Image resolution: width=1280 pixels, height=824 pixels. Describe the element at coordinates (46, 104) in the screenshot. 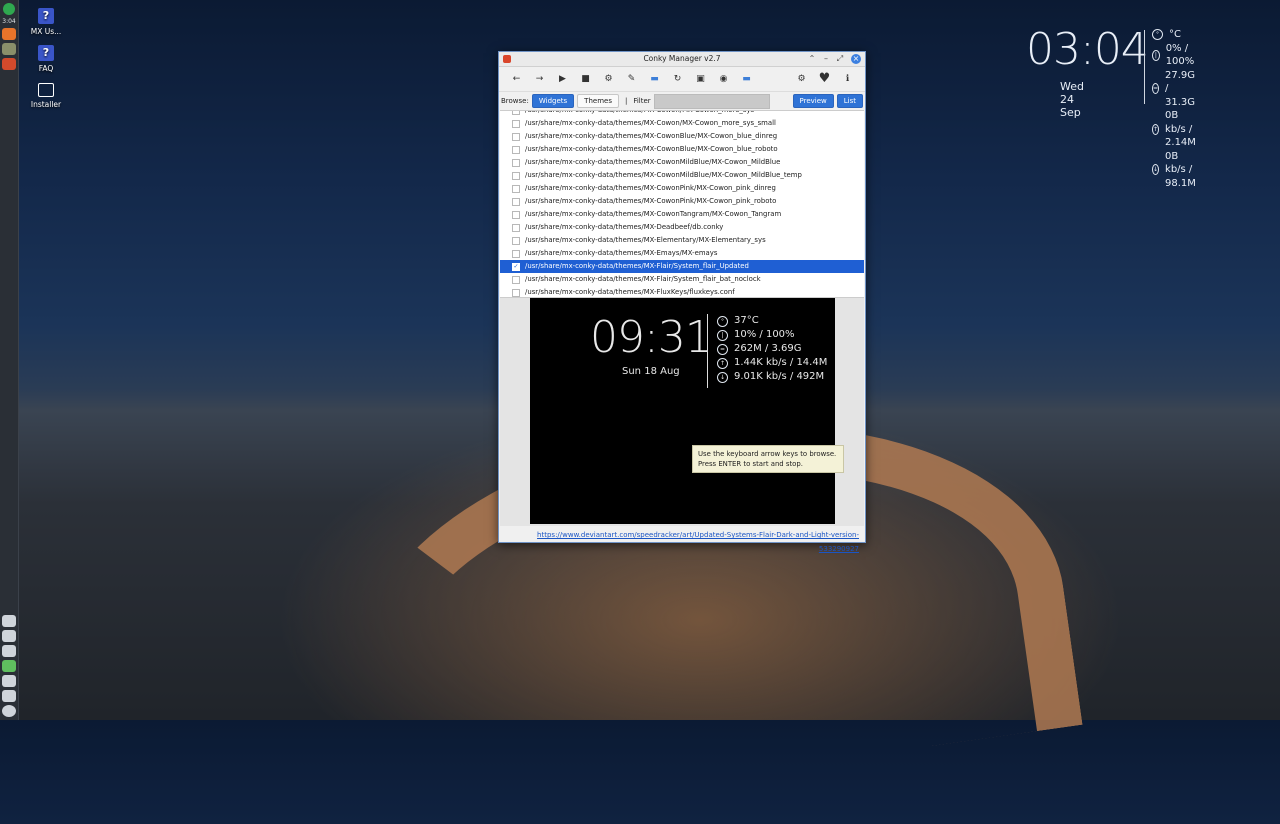

I see `desktop-icon-label: Installer` at that location.